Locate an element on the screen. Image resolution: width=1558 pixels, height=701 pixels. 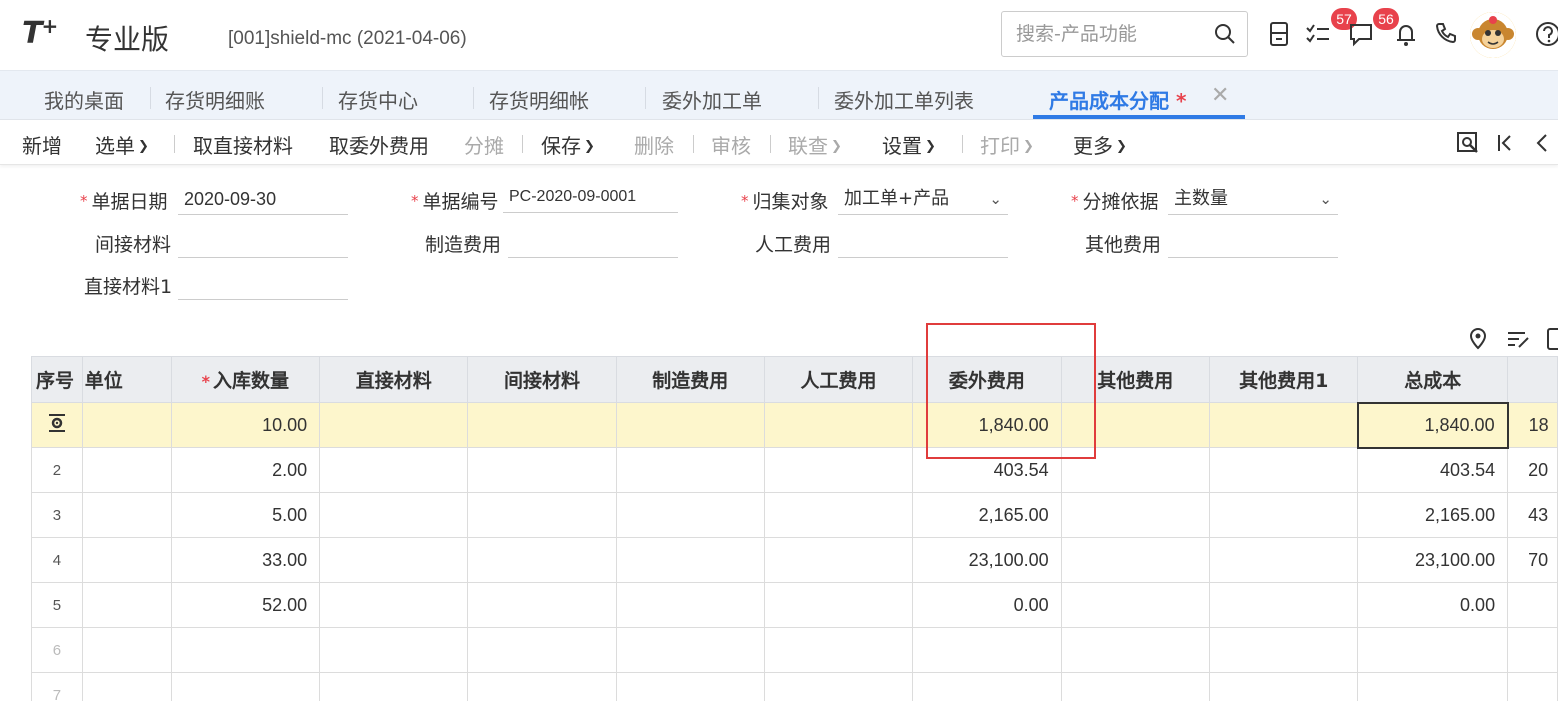
indirect-material-field is located at coordinates (263, 243).